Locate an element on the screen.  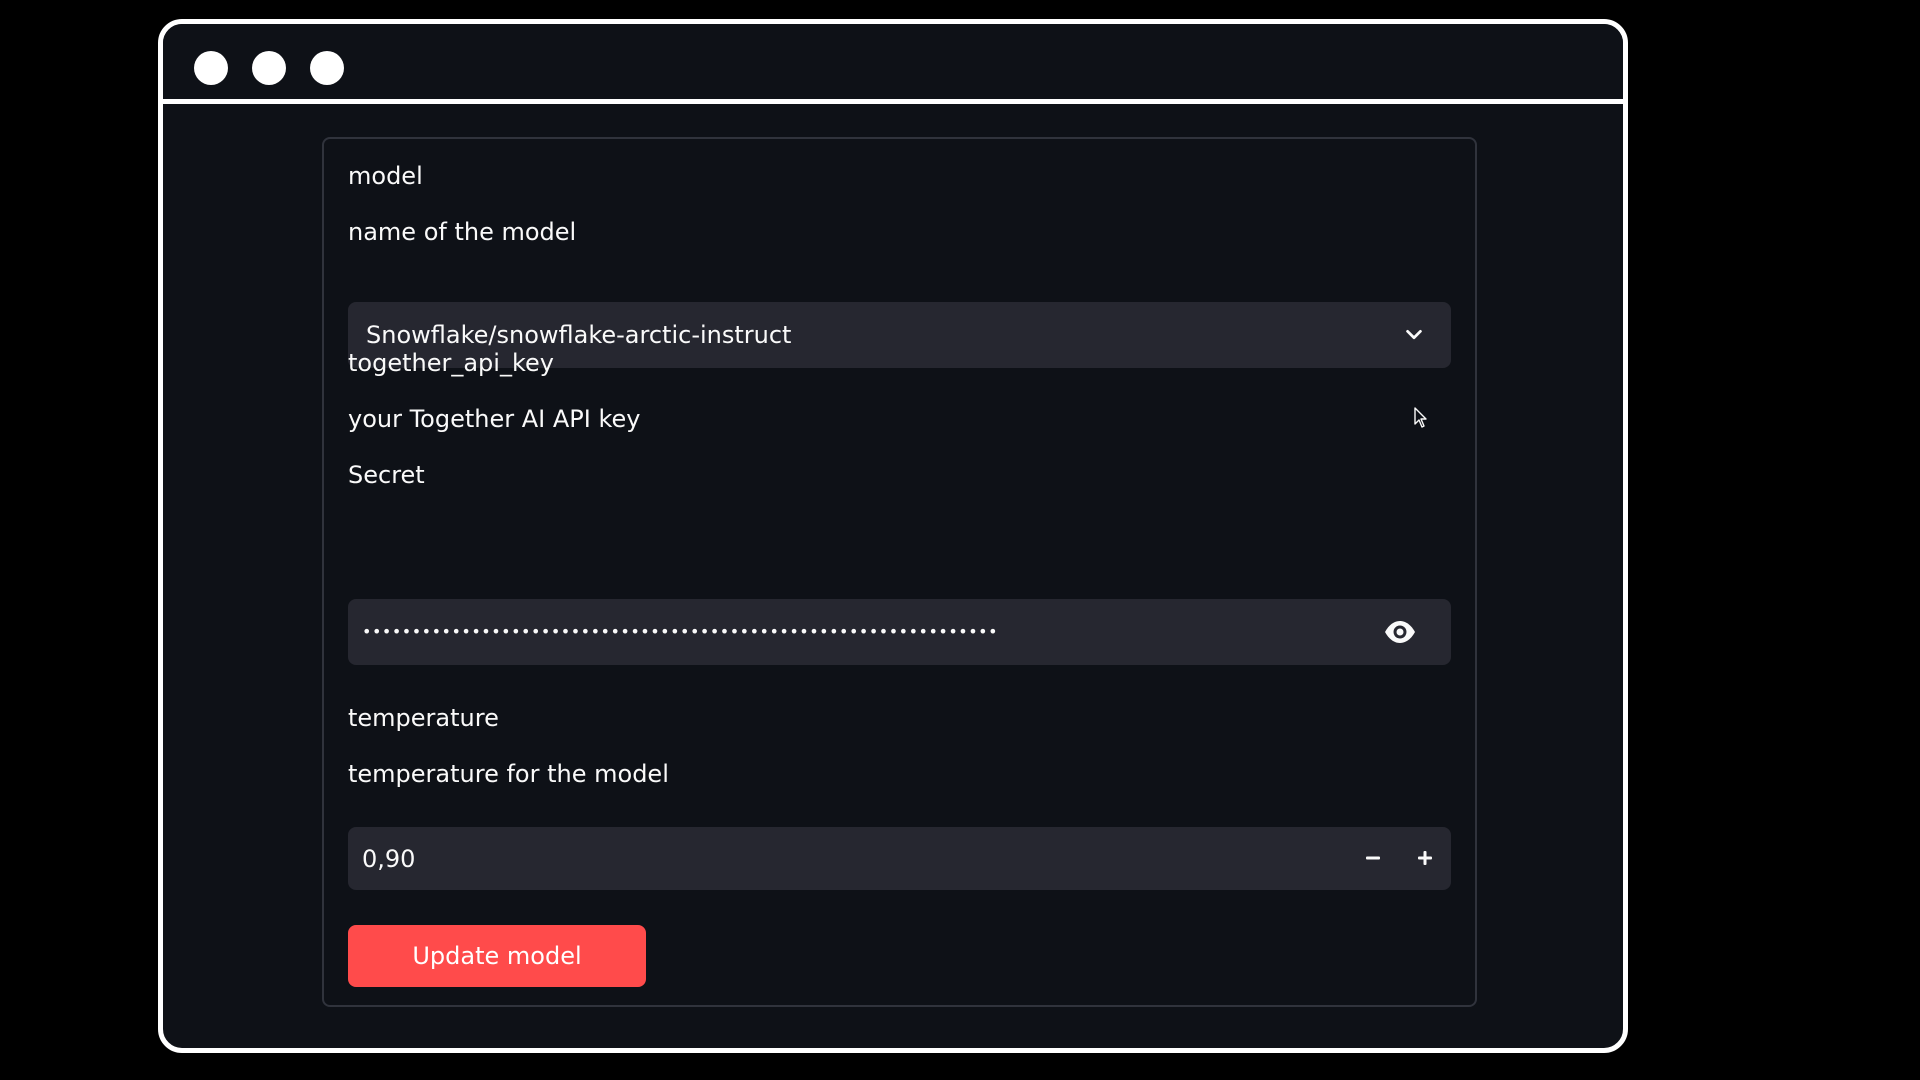
temperature-label: temperature is located at coordinates (423, 718).